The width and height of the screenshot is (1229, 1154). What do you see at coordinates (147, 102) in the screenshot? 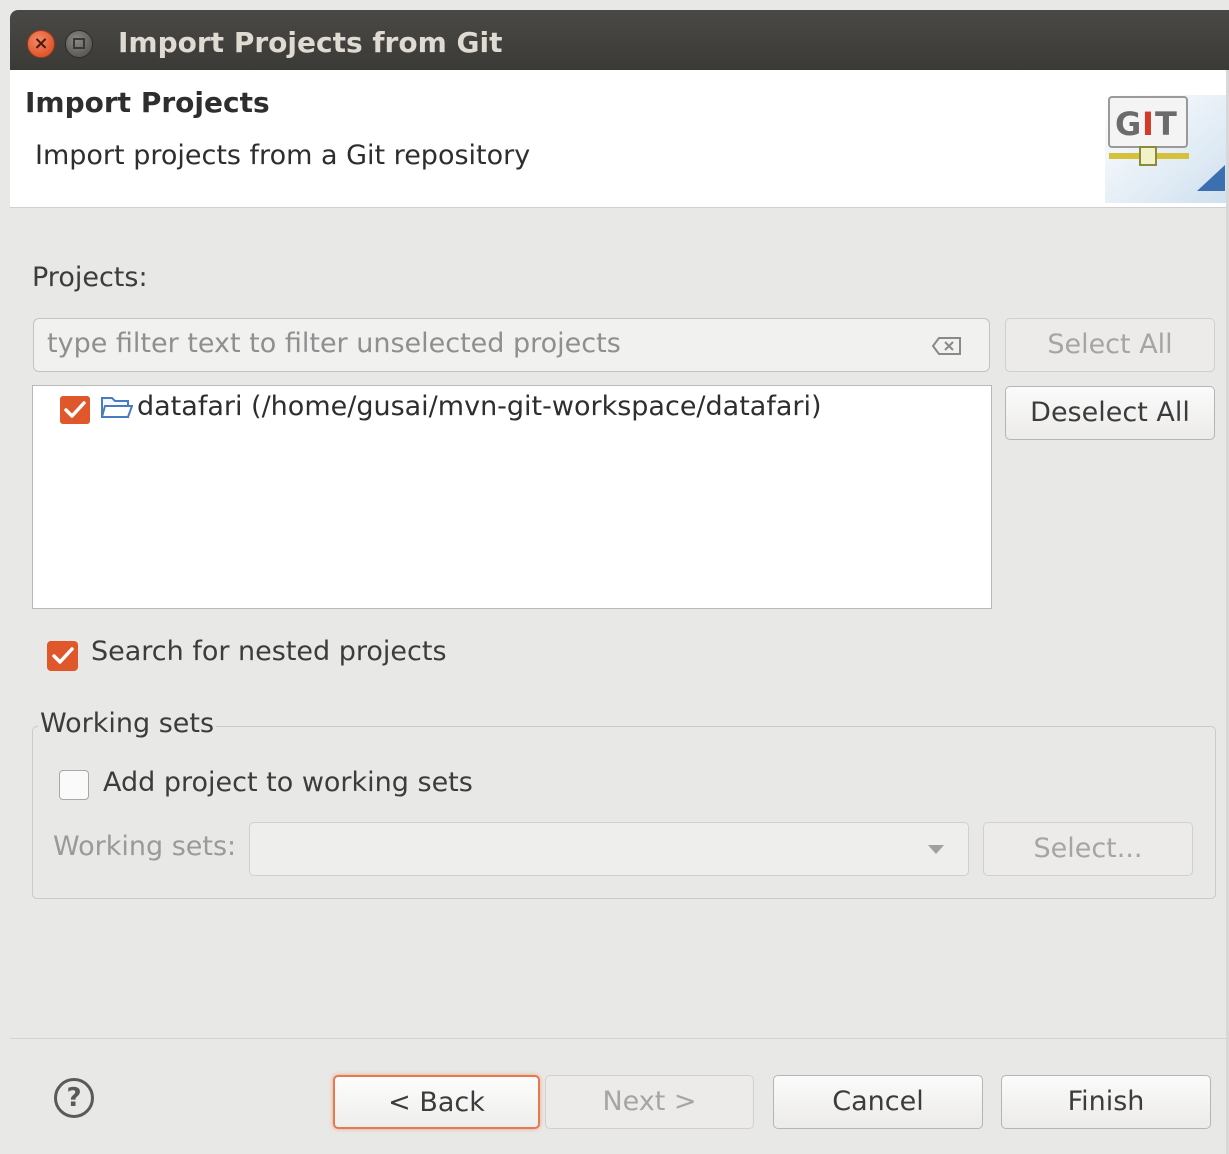
I see `page-title: Import Projects` at bounding box center [147, 102].